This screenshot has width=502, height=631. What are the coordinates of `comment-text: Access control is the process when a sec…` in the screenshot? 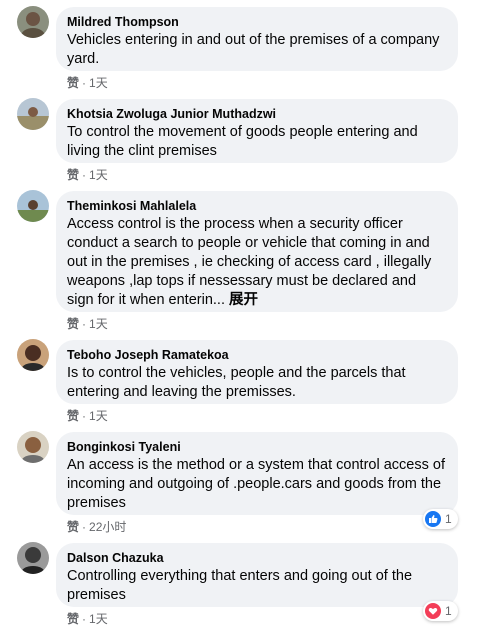 It's located at (256, 262).